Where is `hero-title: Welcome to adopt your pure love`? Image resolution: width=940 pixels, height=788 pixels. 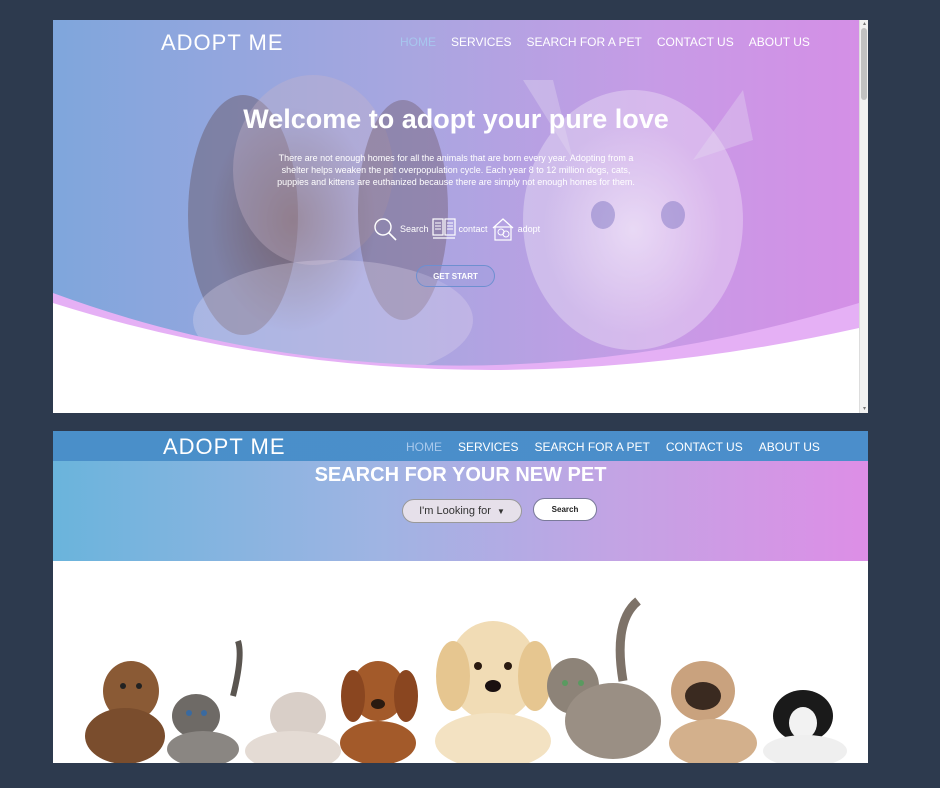
hero-title: Welcome to adopt your pure love is located at coordinates (456, 119).